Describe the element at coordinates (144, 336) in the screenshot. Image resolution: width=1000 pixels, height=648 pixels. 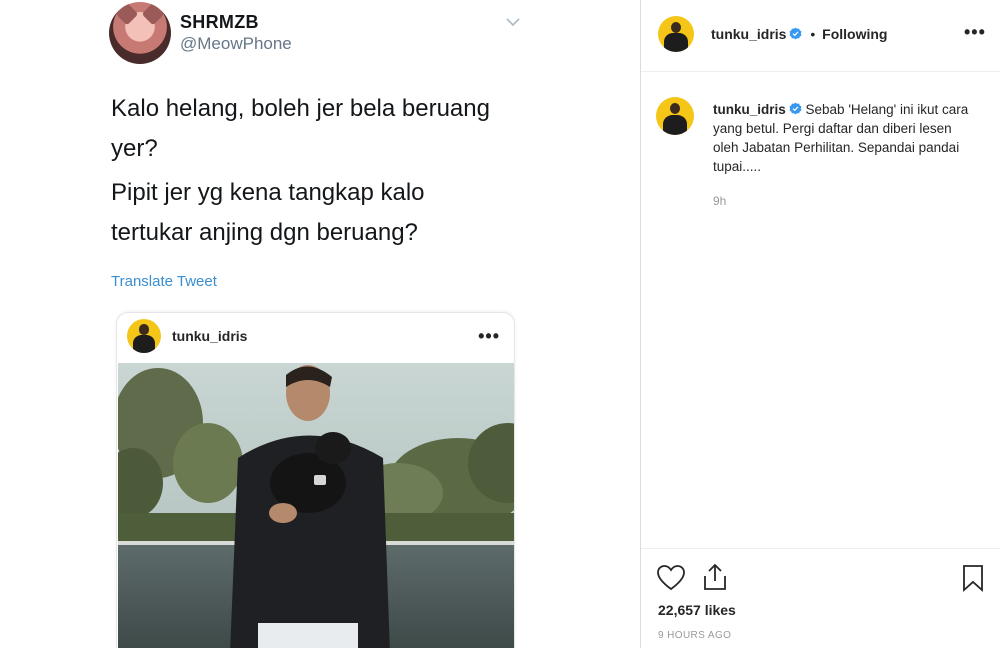
I see `embedded-avatar` at that location.